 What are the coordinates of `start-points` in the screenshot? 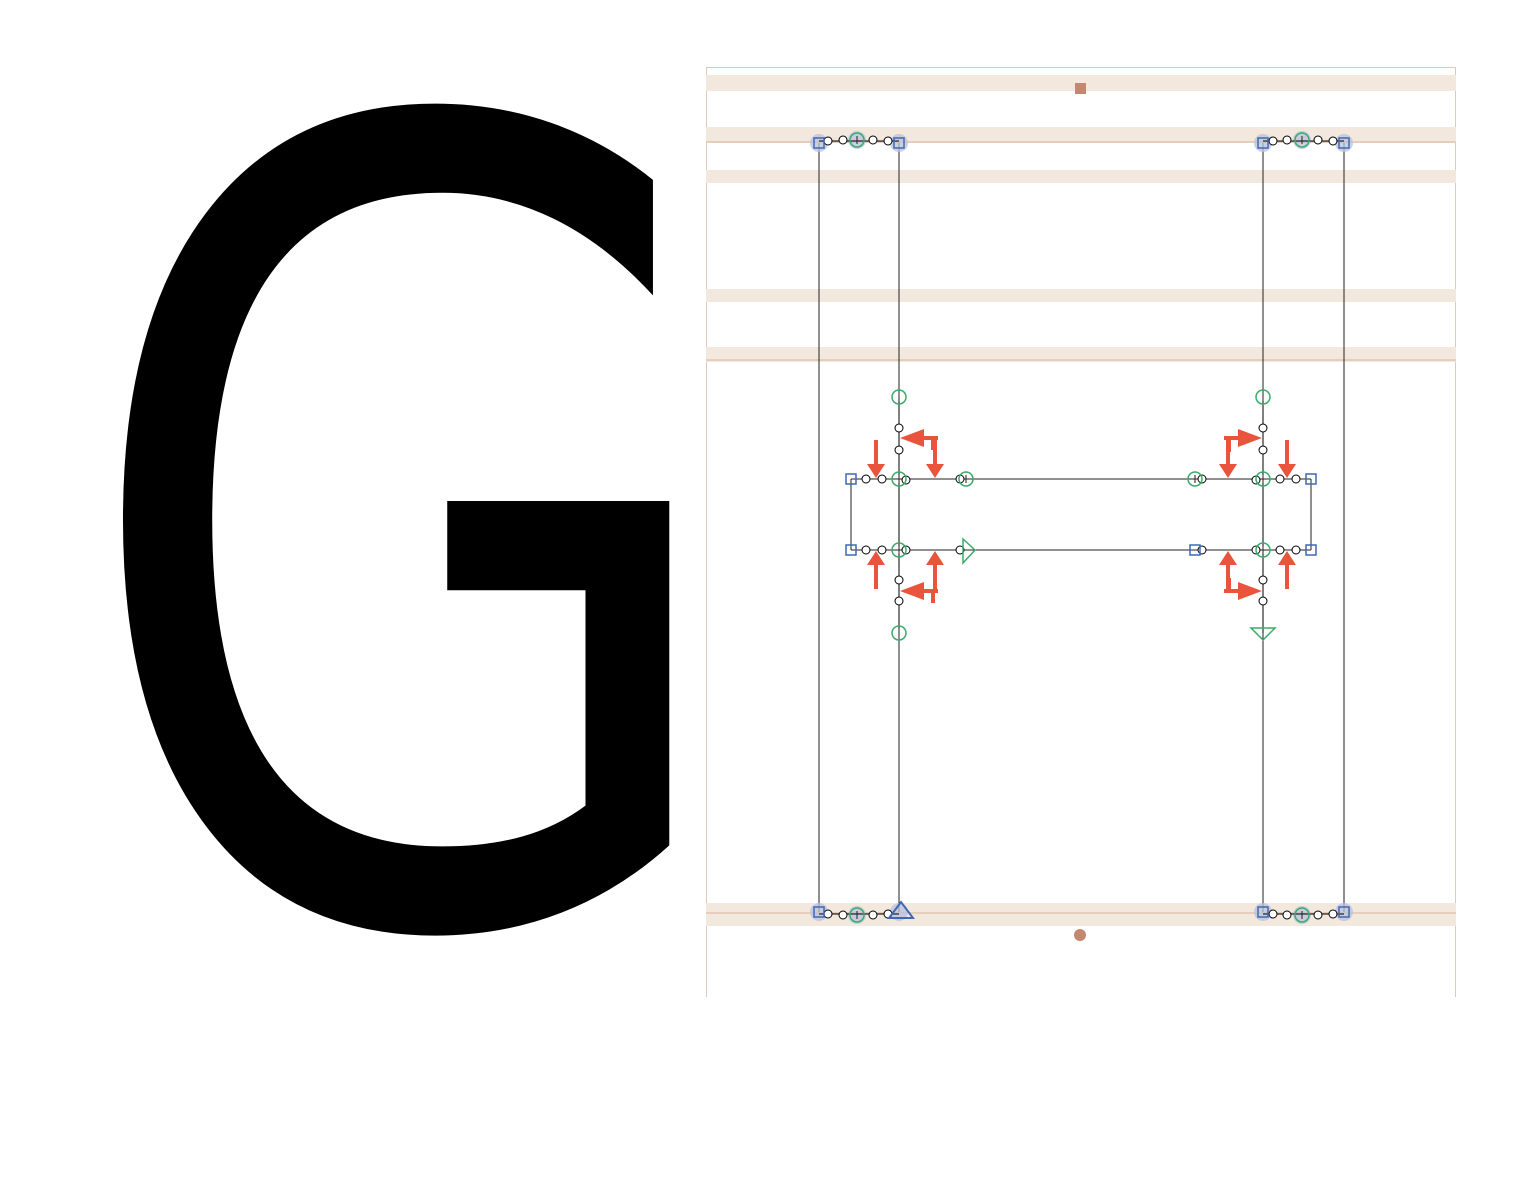 It's located at (1082, 728).